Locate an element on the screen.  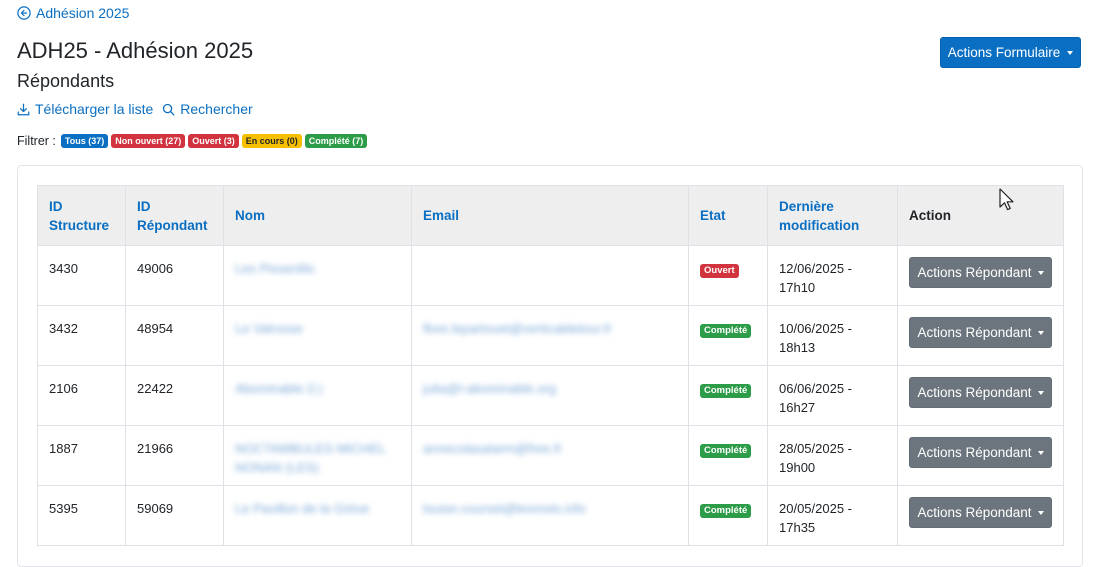
header-etat: Etat is located at coordinates (728, 215).